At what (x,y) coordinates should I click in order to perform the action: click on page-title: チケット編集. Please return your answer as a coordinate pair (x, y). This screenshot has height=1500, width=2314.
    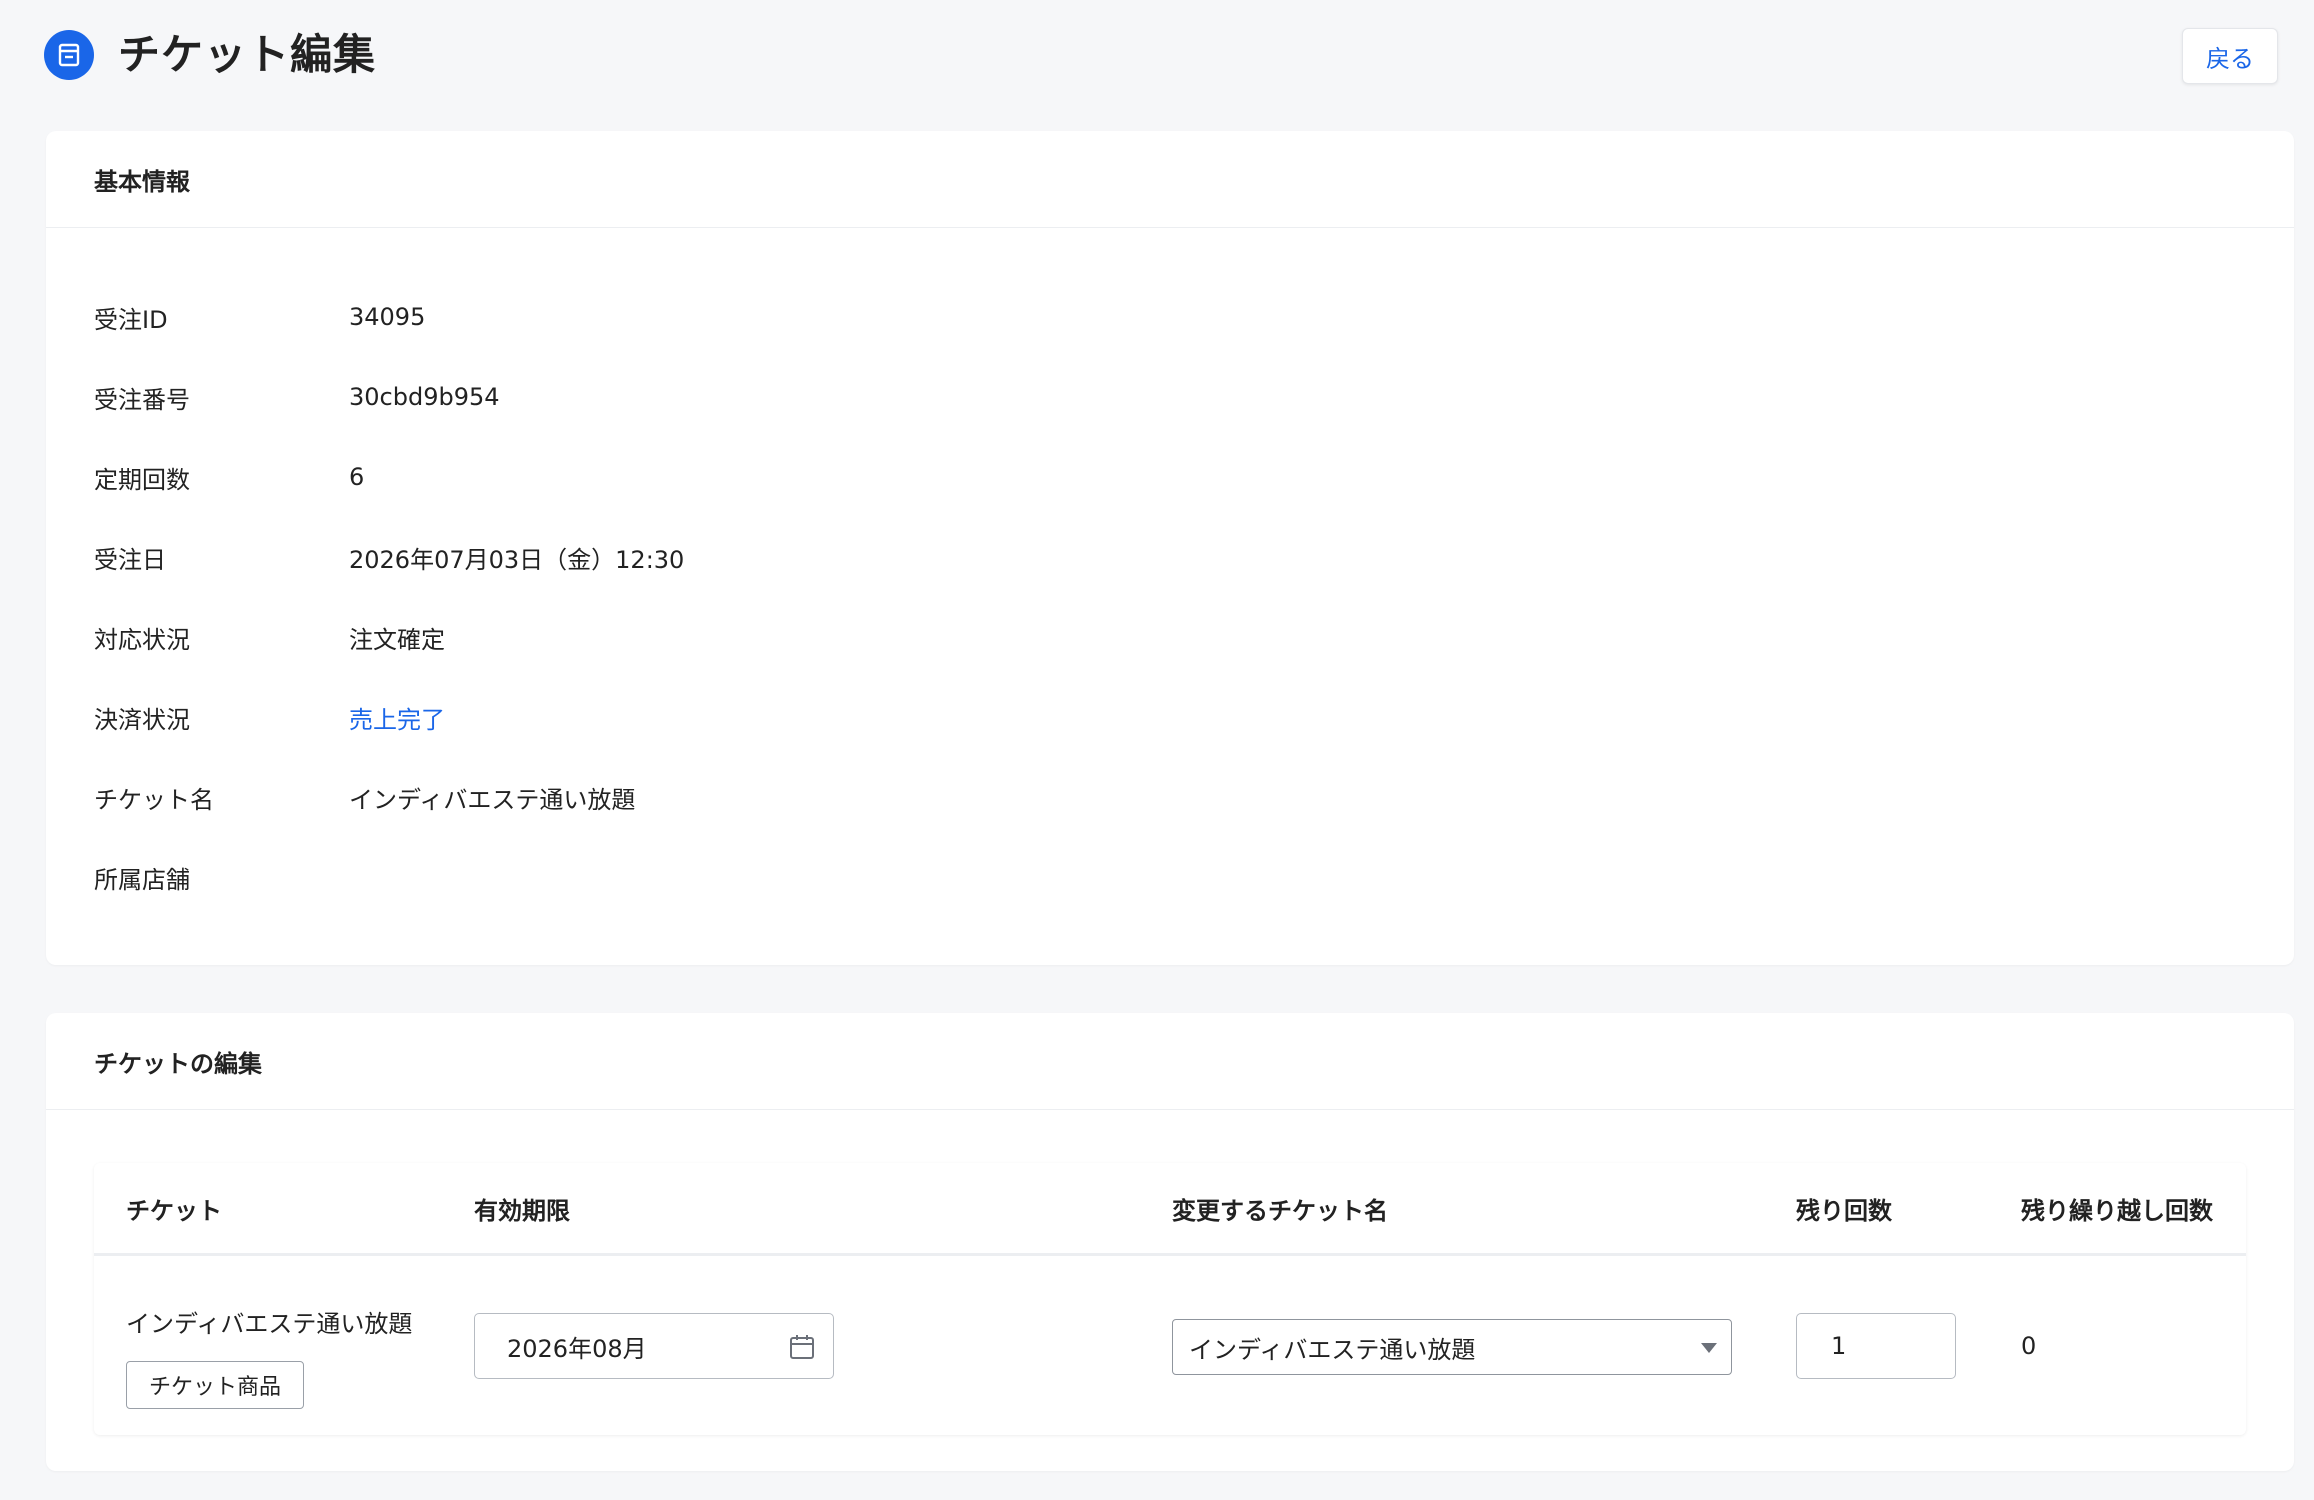
    Looking at the image, I should click on (247, 54).